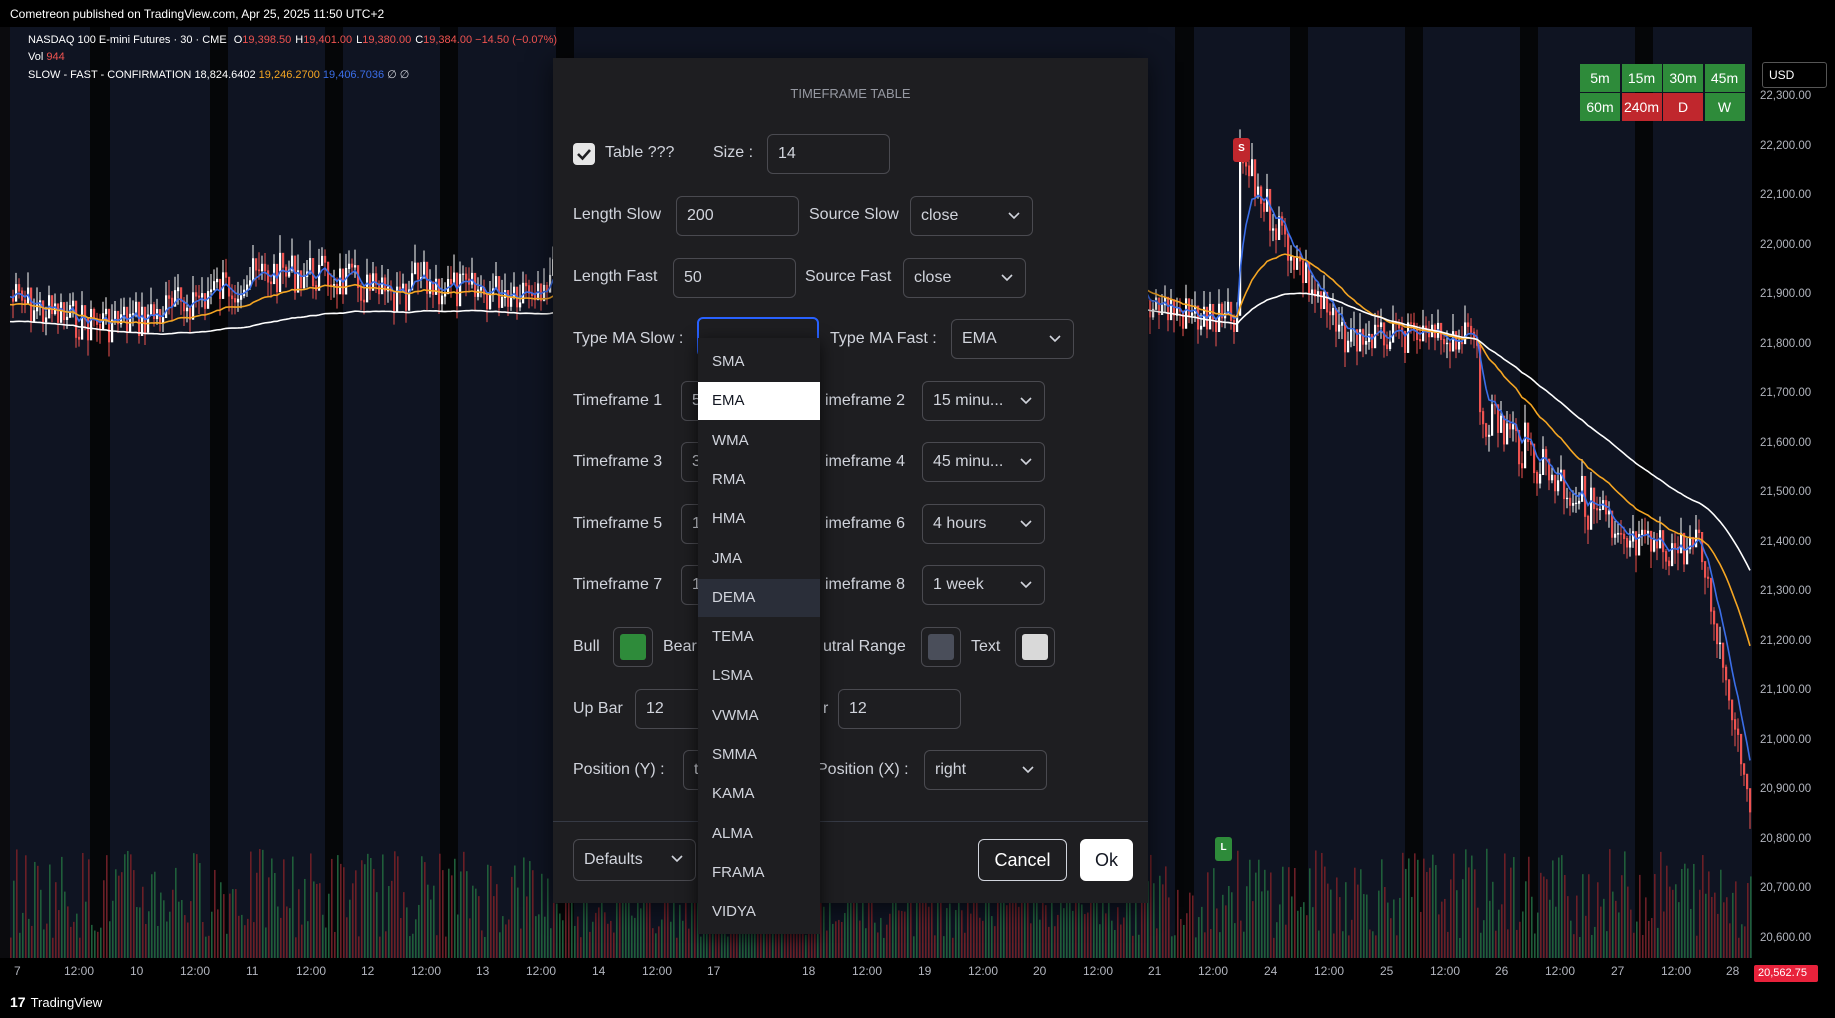  What do you see at coordinates (759, 597) in the screenshot?
I see `ma-option-dema: DEMA` at bounding box center [759, 597].